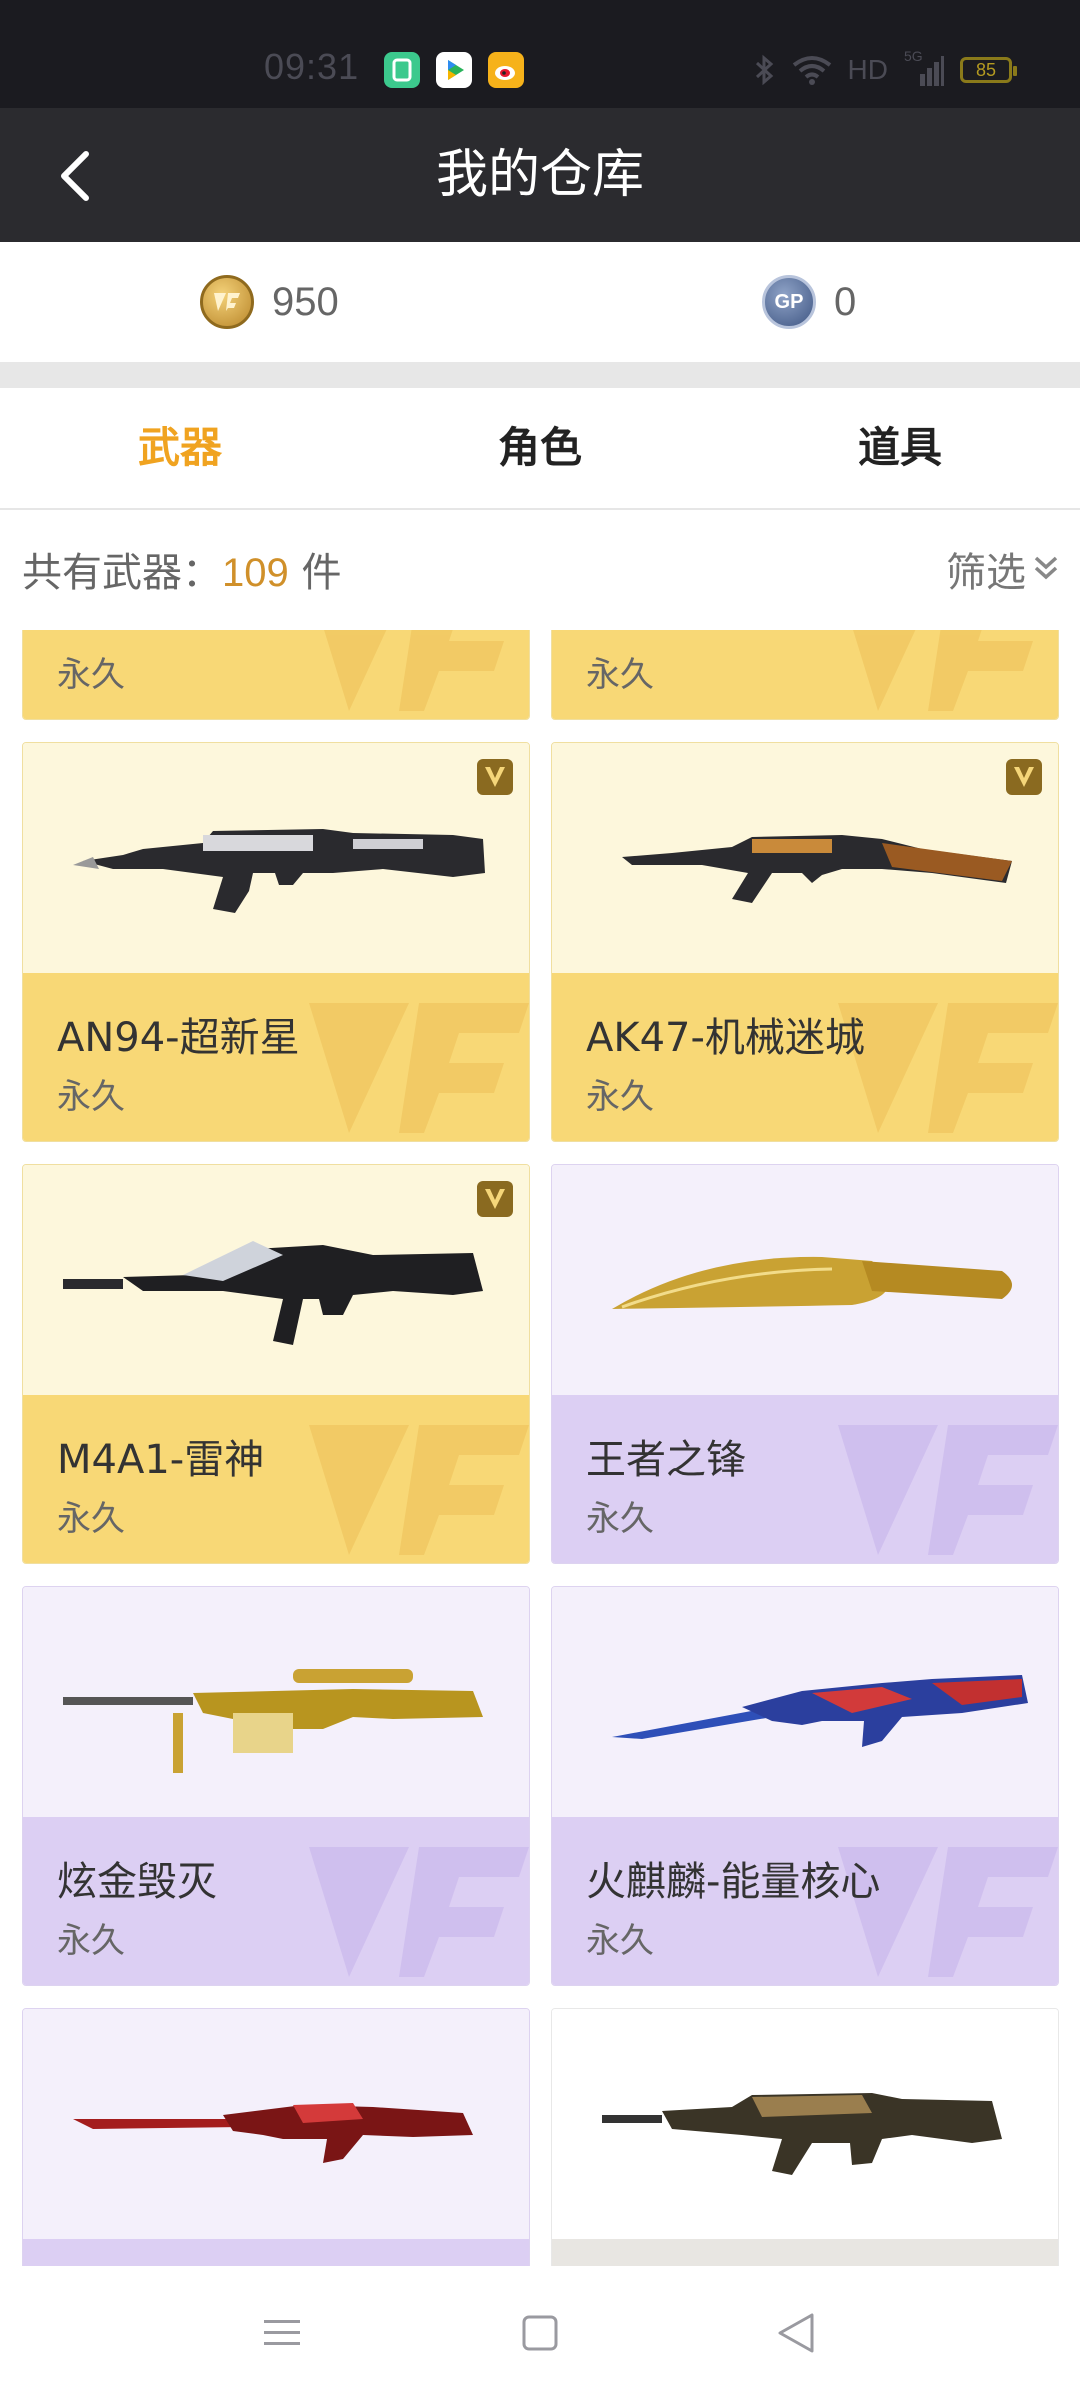  What do you see at coordinates (180, 448) in the screenshot?
I see `tab-weapons: 武器` at bounding box center [180, 448].